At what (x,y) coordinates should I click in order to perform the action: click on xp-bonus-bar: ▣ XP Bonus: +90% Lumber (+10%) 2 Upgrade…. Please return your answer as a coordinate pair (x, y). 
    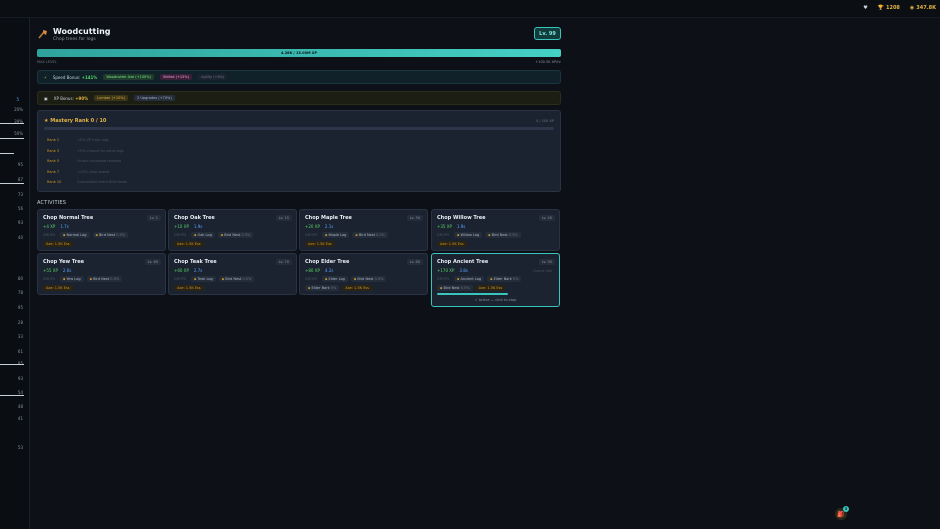
    Looking at the image, I should click on (299, 98).